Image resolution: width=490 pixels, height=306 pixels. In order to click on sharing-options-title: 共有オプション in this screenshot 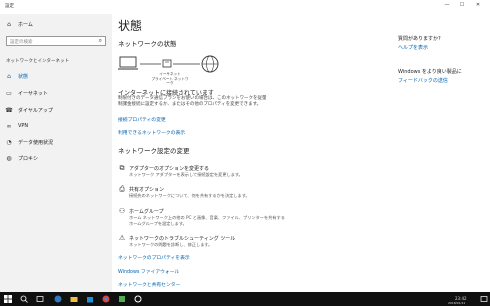, I will do `click(146, 189)`.